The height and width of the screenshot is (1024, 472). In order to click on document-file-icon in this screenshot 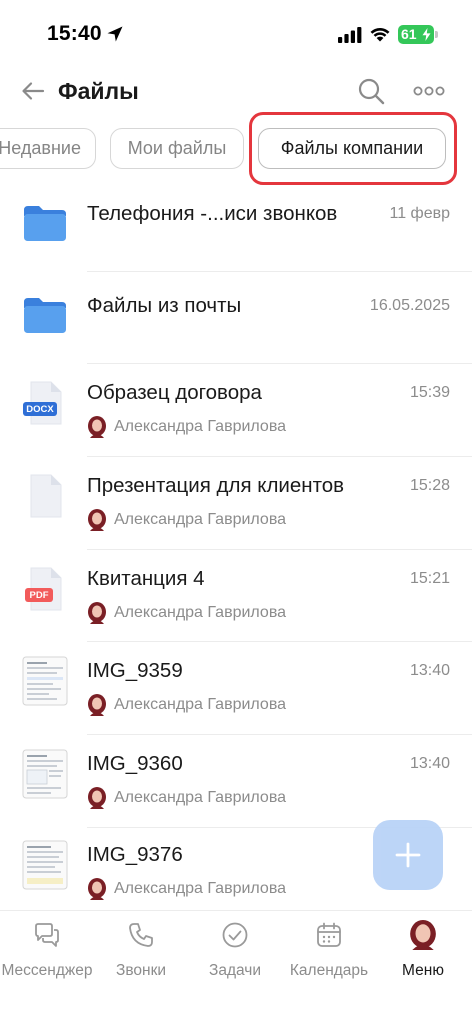, I will do `click(46, 496)`.